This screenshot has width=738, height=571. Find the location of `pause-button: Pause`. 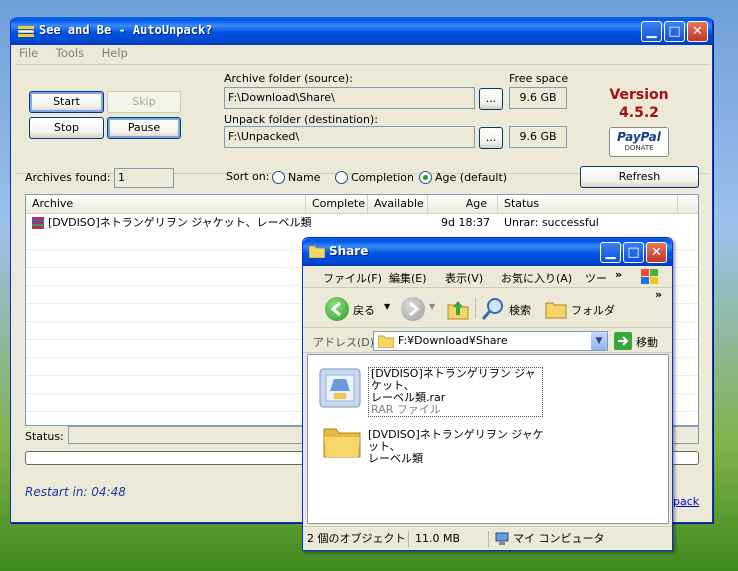

pause-button: Pause is located at coordinates (144, 128).